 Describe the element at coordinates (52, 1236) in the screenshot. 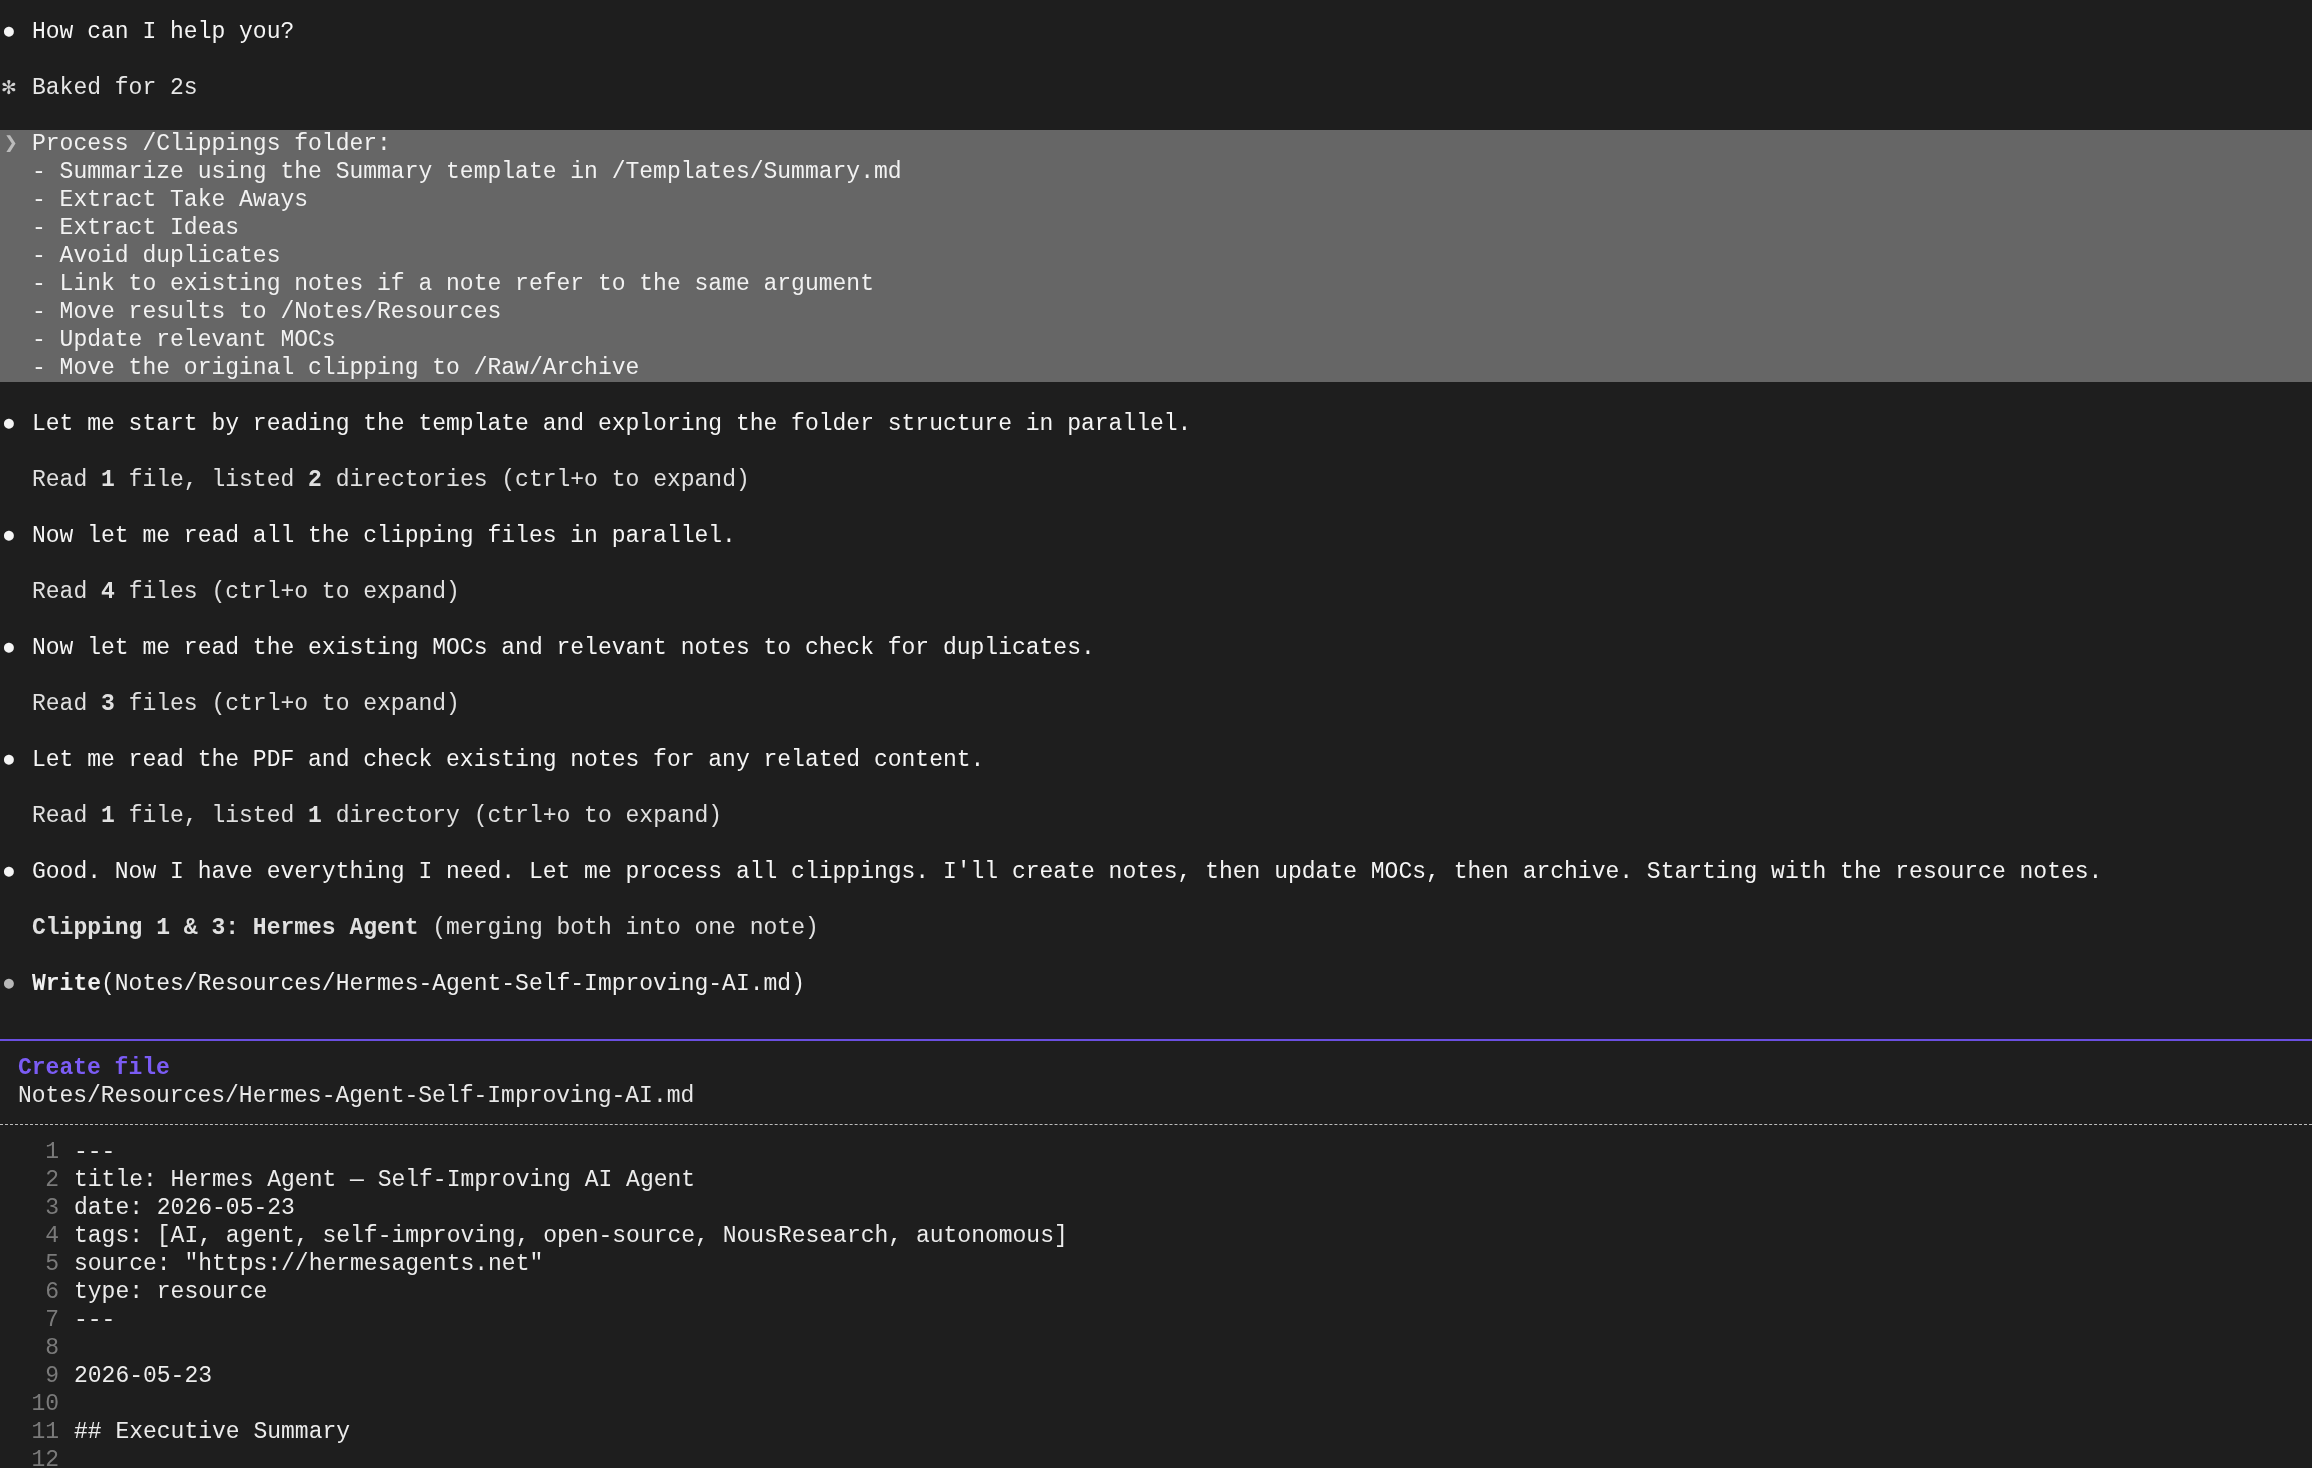

I see `line-number: 4` at that location.